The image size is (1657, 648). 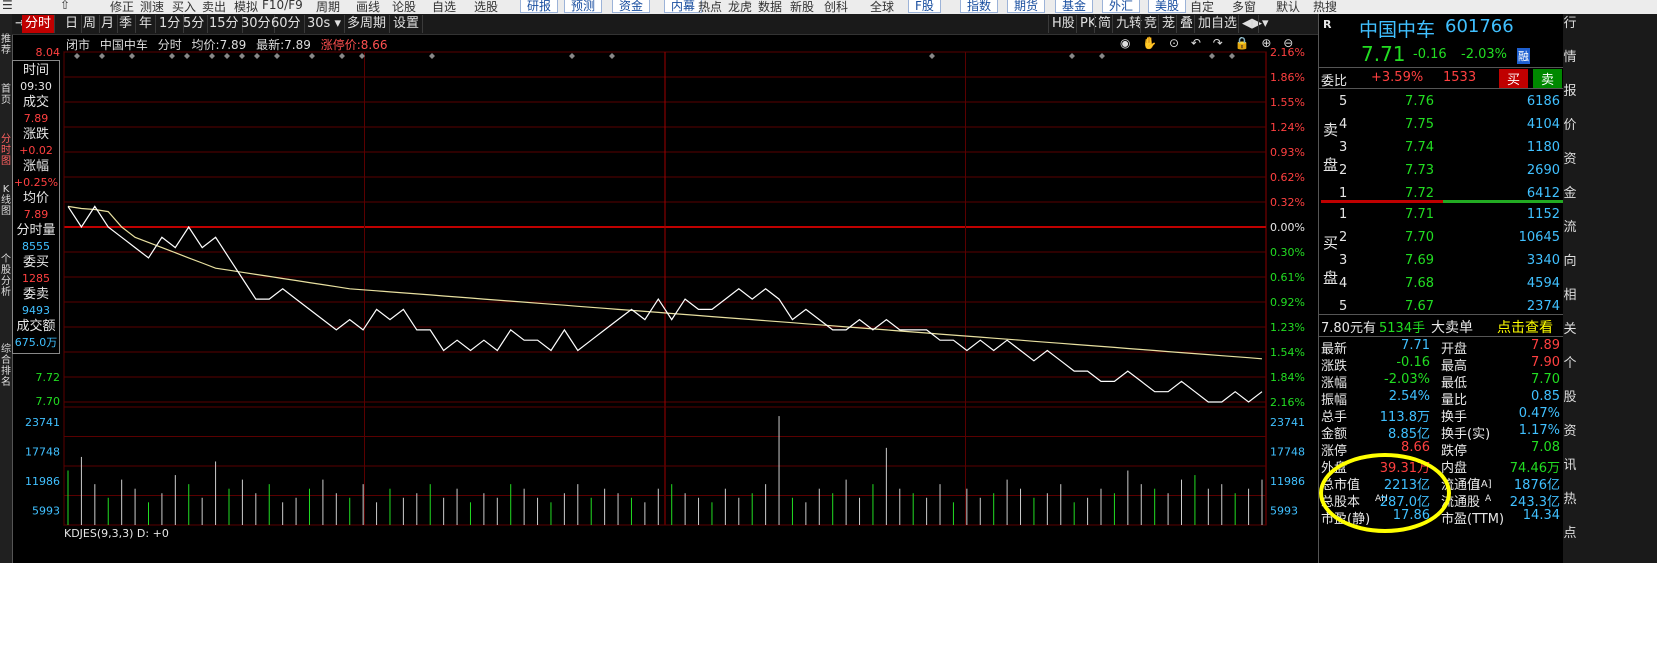 I want to click on big-order-link: 点击查看, so click(x=1525, y=327).